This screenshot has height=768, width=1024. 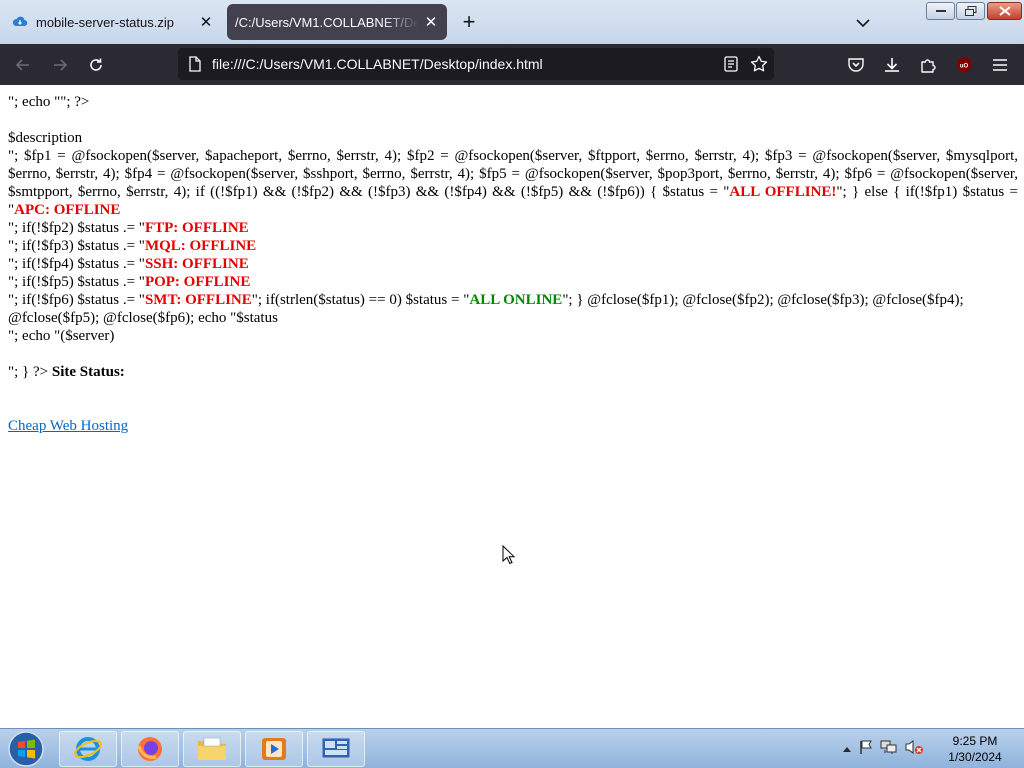 I want to click on php-code-line: "; if(!$fp5) $status .= "POP: OFFLINE, so click(x=513, y=282).